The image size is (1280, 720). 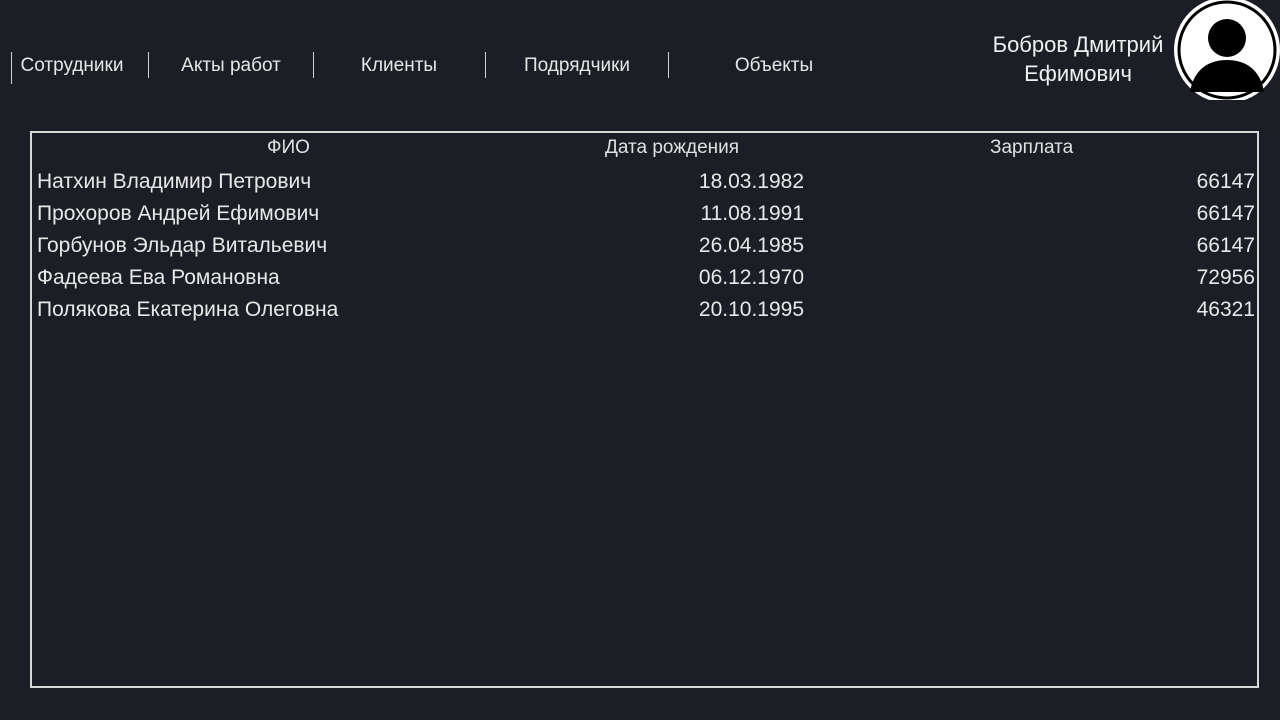 I want to click on table-header: ФИО Дата рождения Зарплата, so click(x=644, y=149).